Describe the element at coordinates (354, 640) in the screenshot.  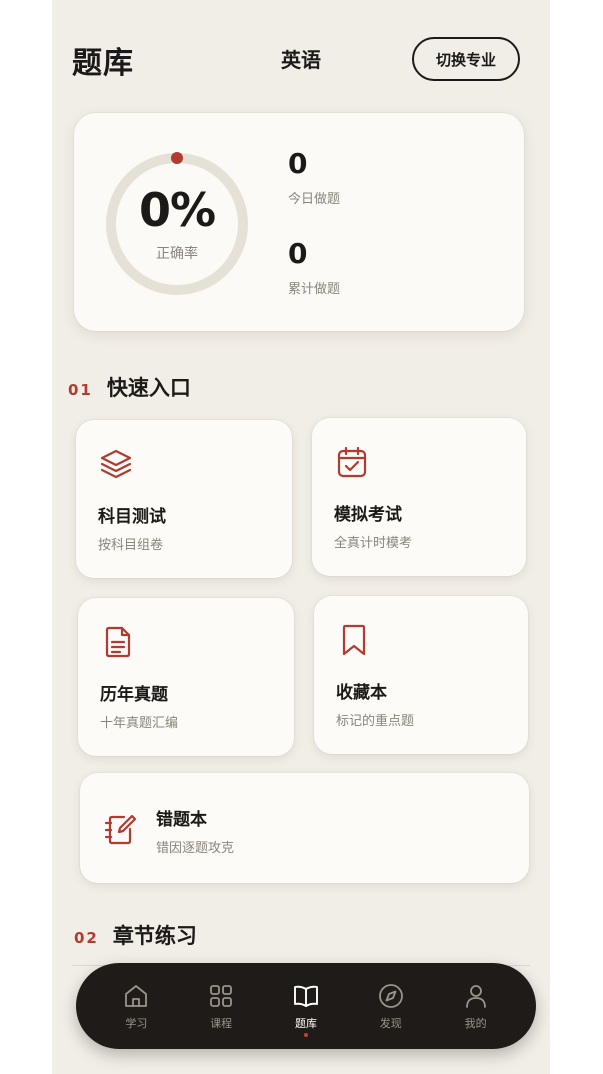
I see `bookmark-icon` at that location.